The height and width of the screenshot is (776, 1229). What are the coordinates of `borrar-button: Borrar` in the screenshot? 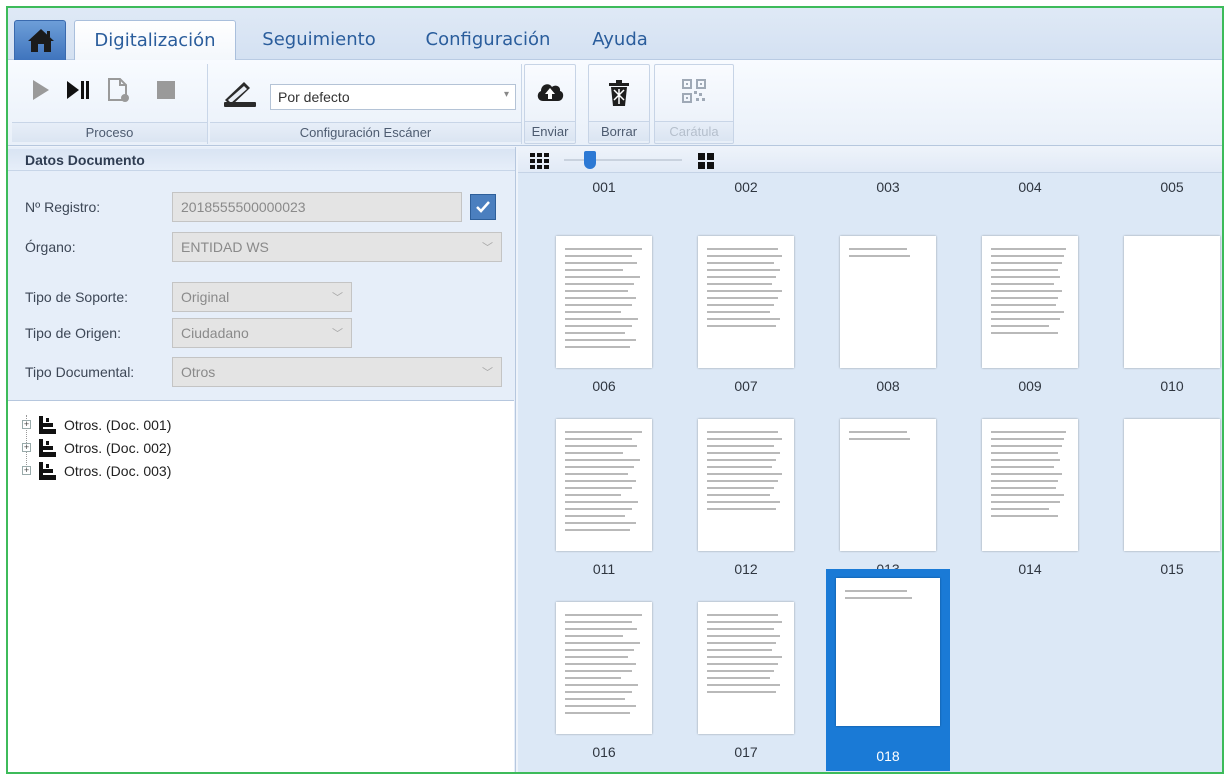 It's located at (619, 104).